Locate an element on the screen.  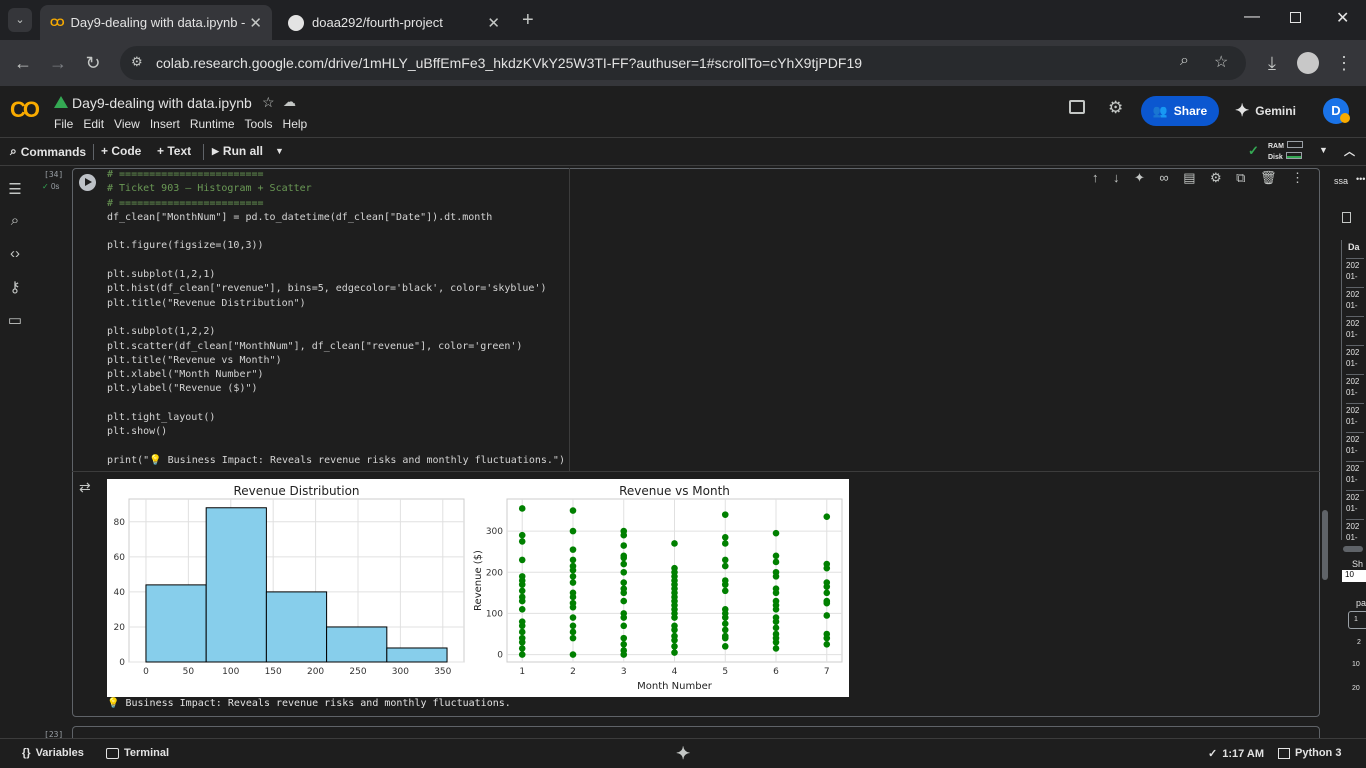
comments-icon is located at coordinates (1077, 107).